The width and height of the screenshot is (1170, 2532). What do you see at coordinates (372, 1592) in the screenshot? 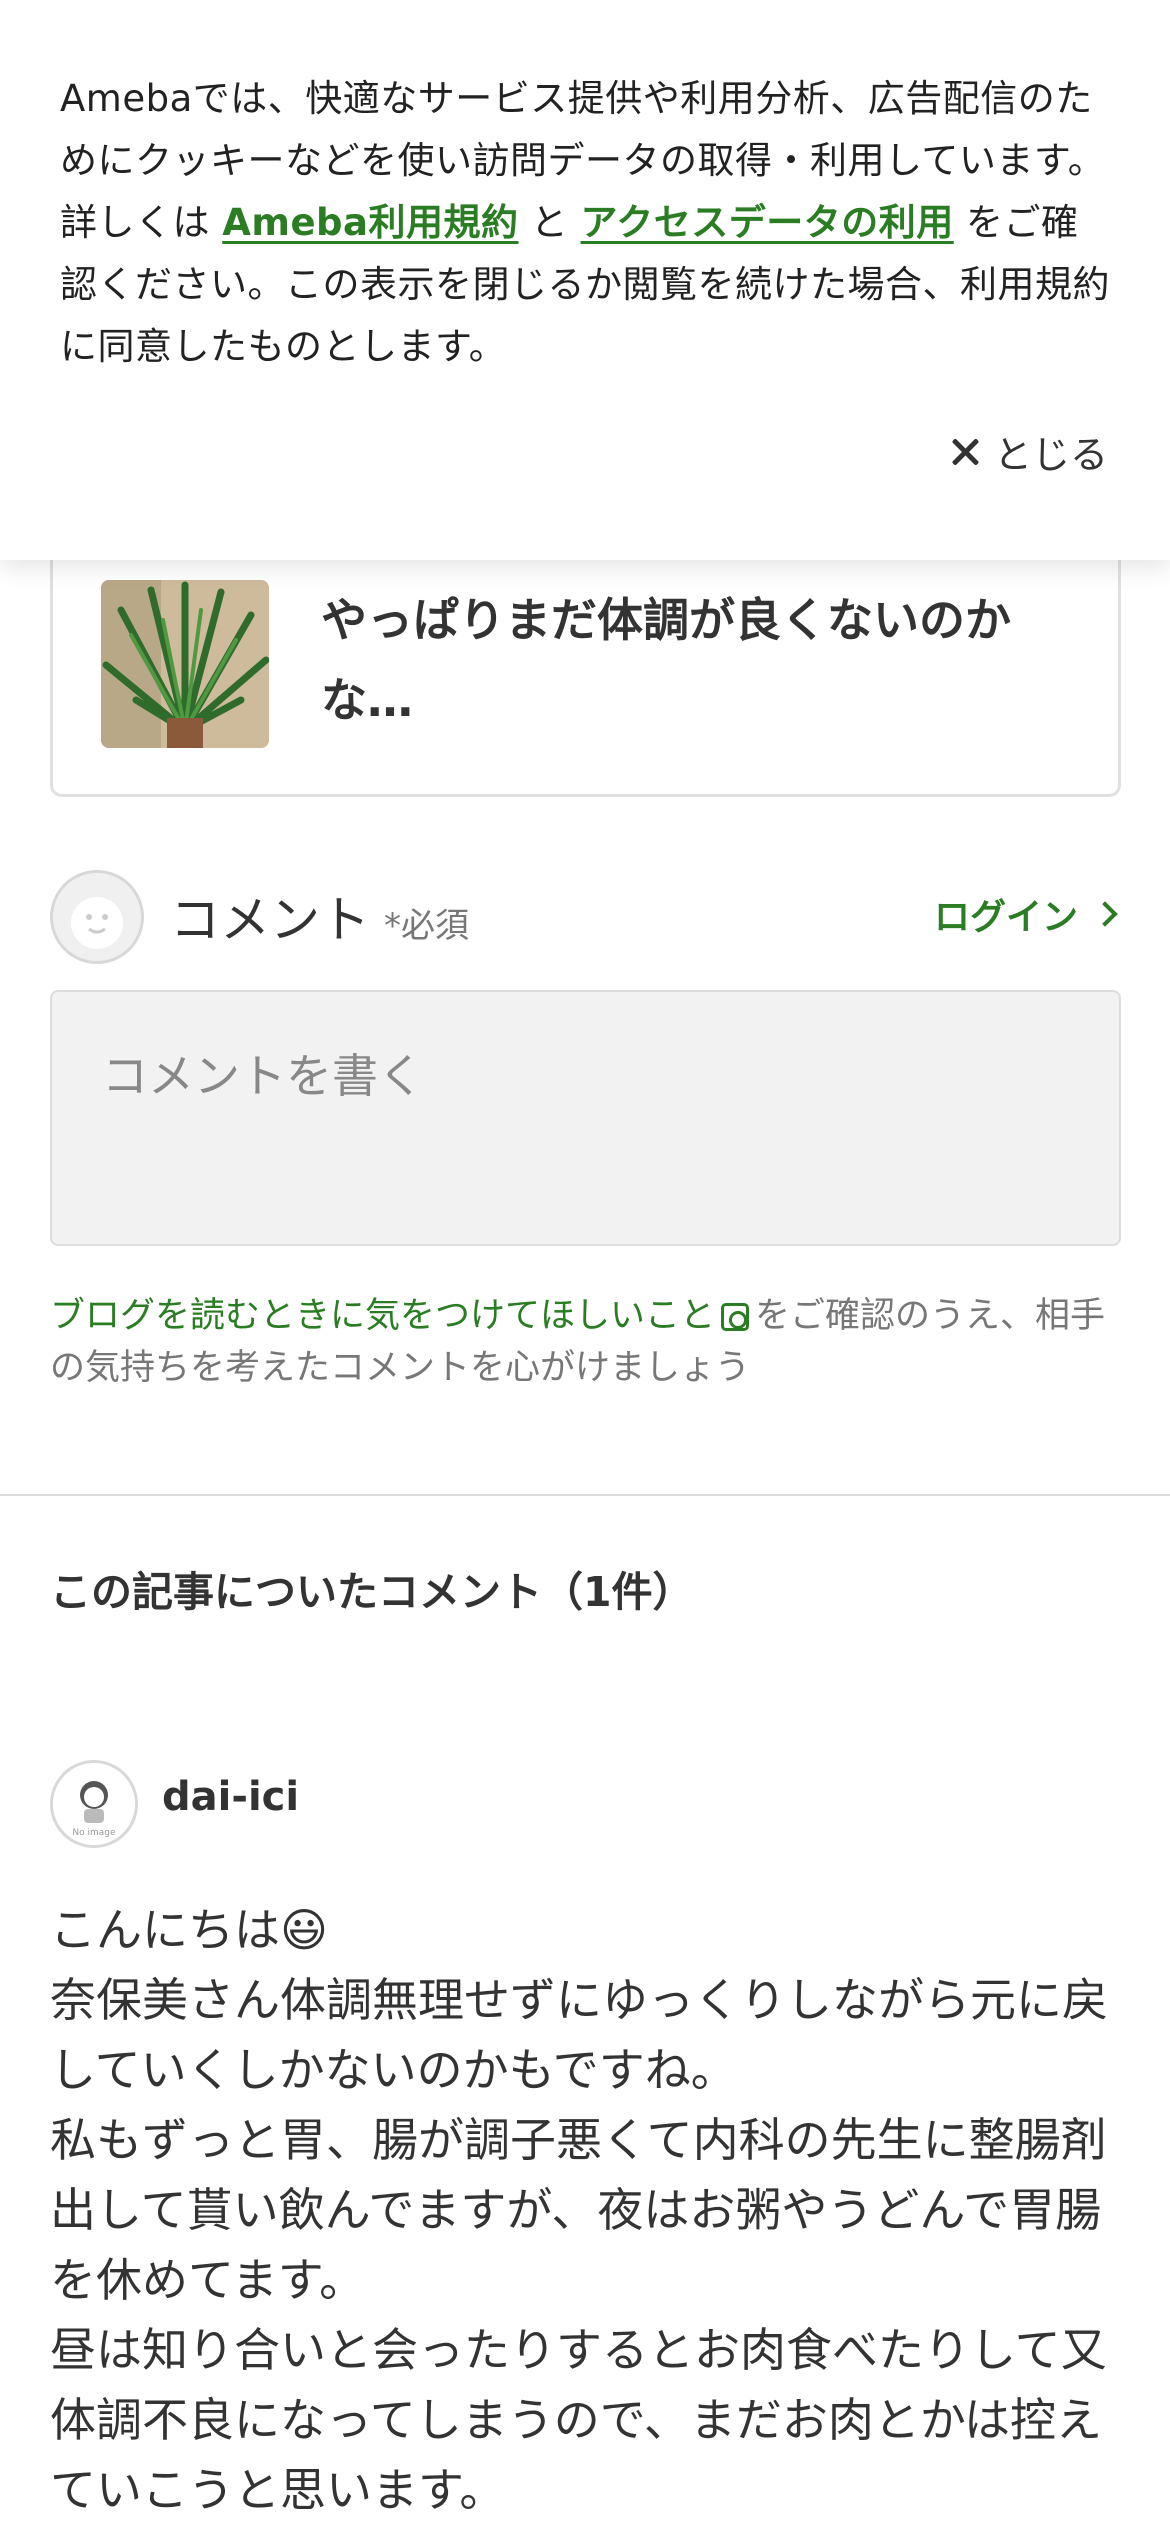
I see `comments-heading: この記事についたコメント（1件）` at bounding box center [372, 1592].